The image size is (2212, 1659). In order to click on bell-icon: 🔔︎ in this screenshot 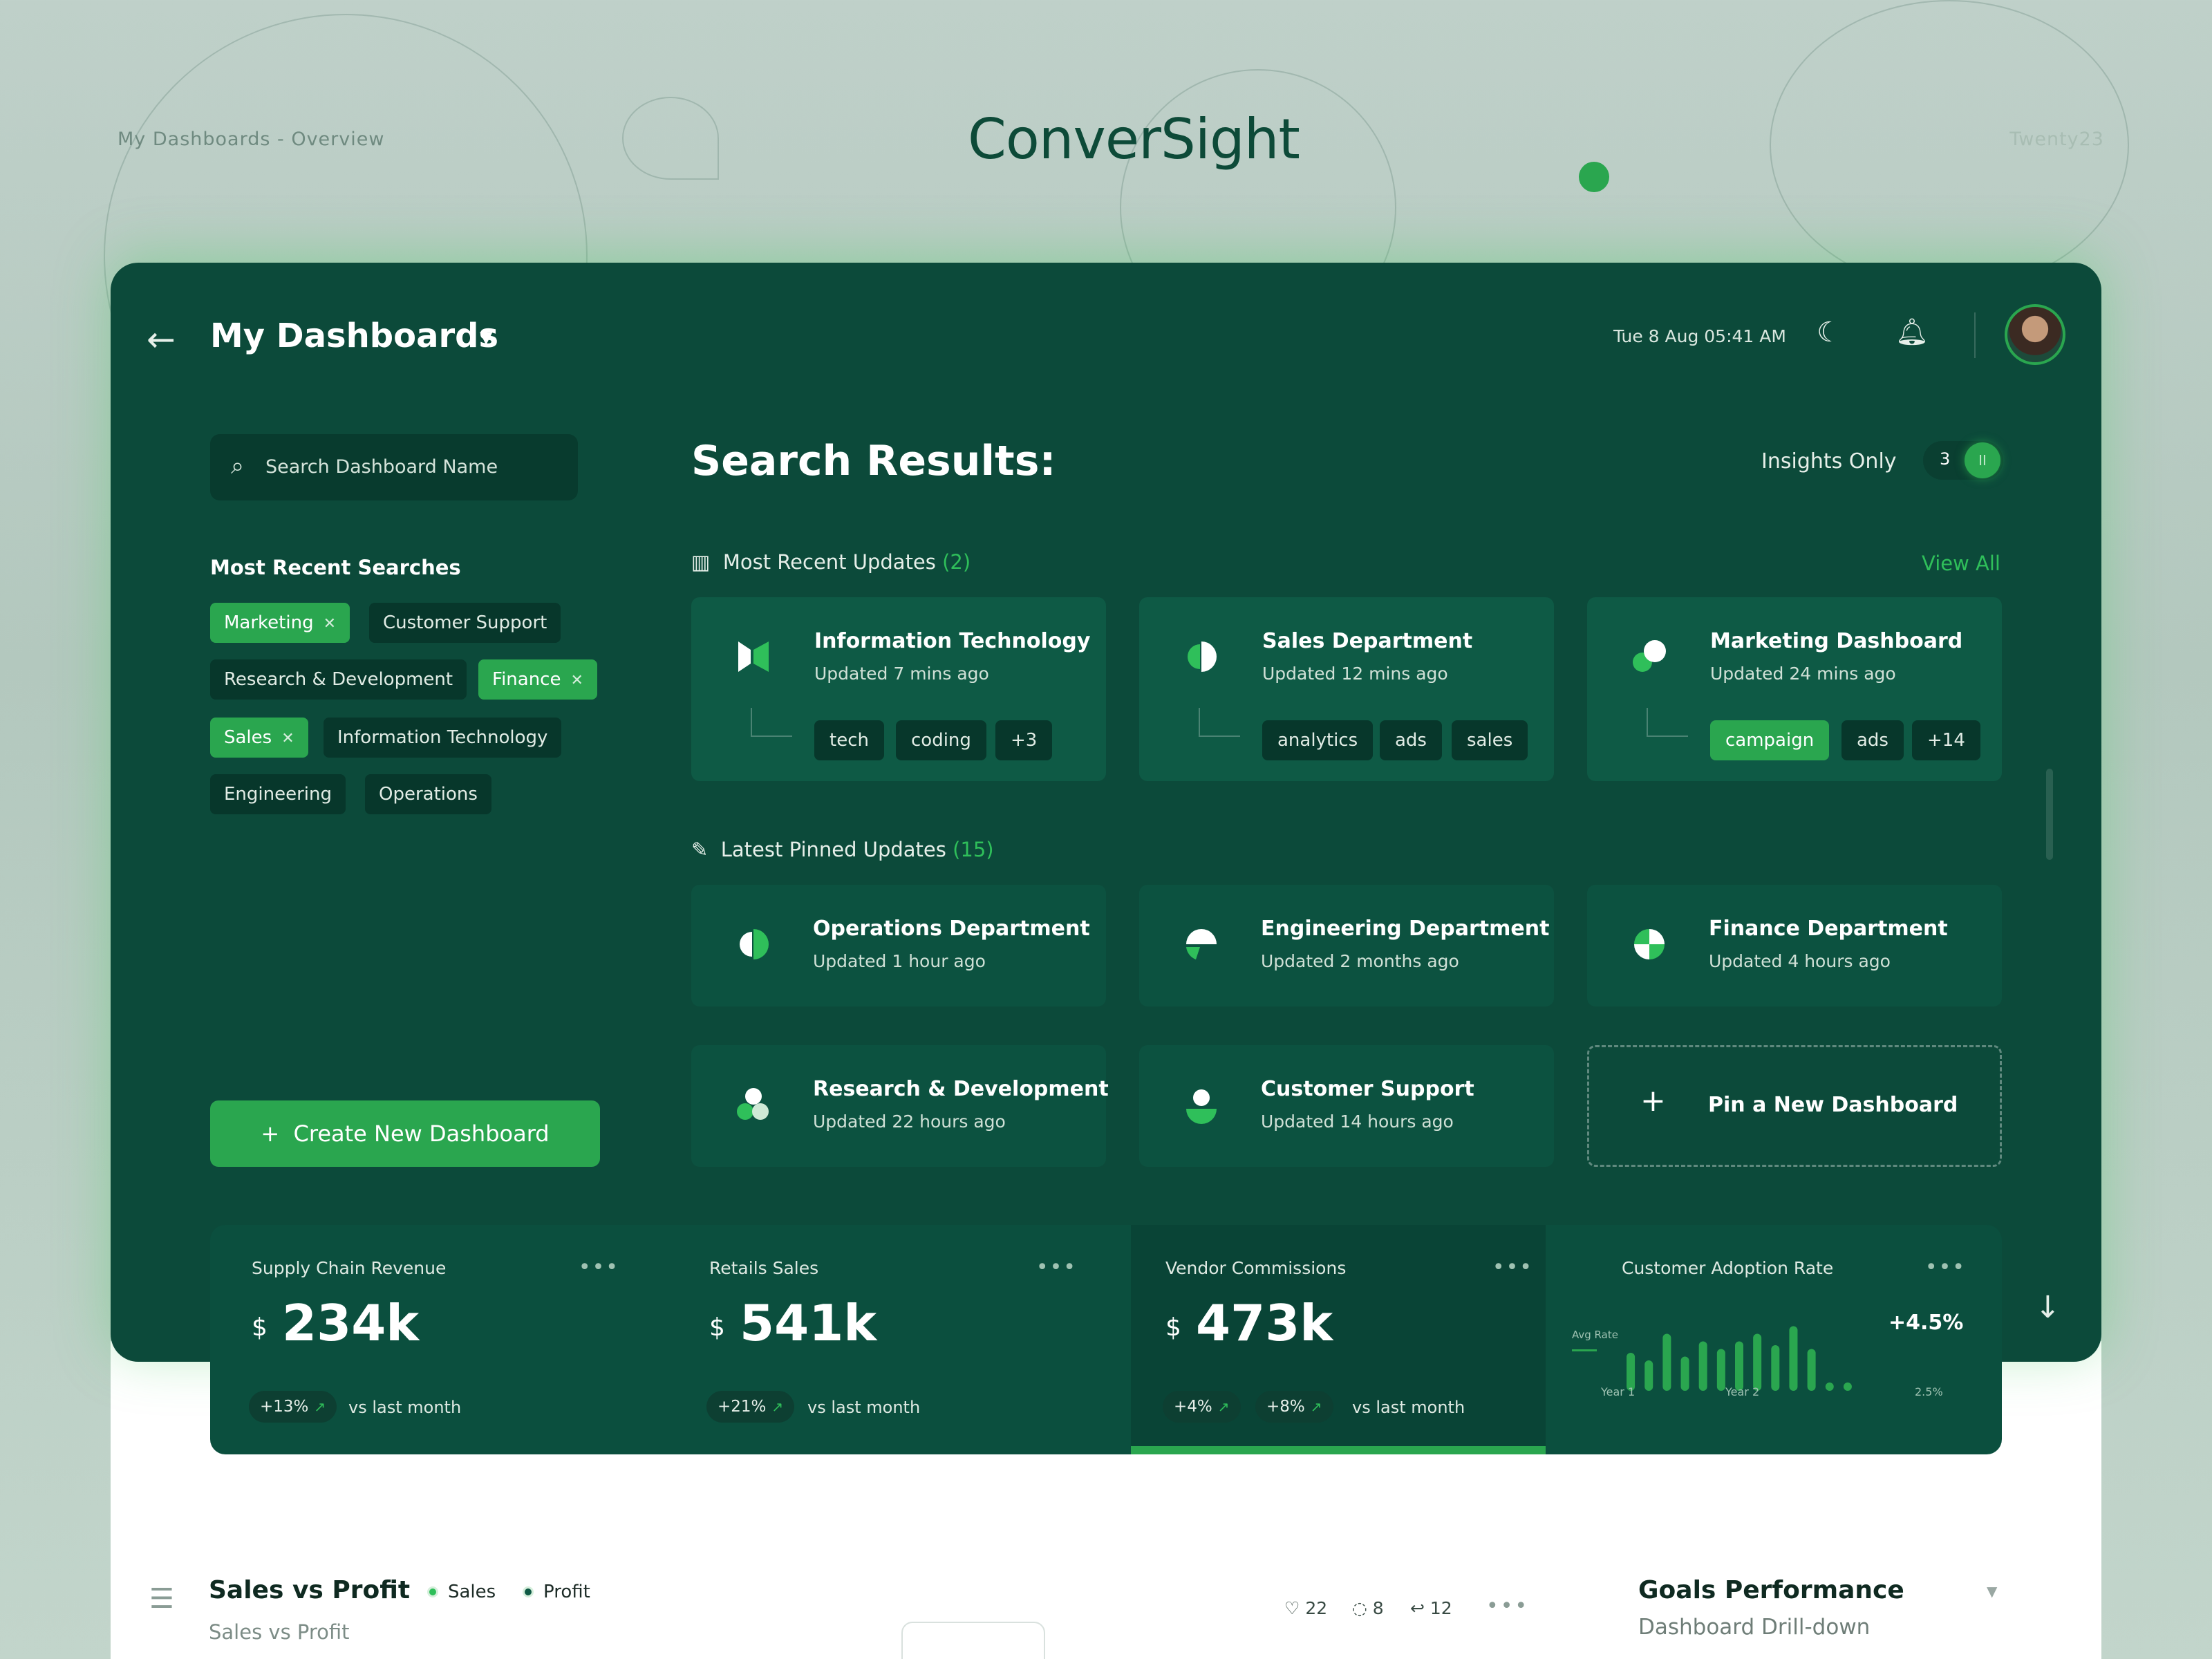, I will do `click(1912, 332)`.